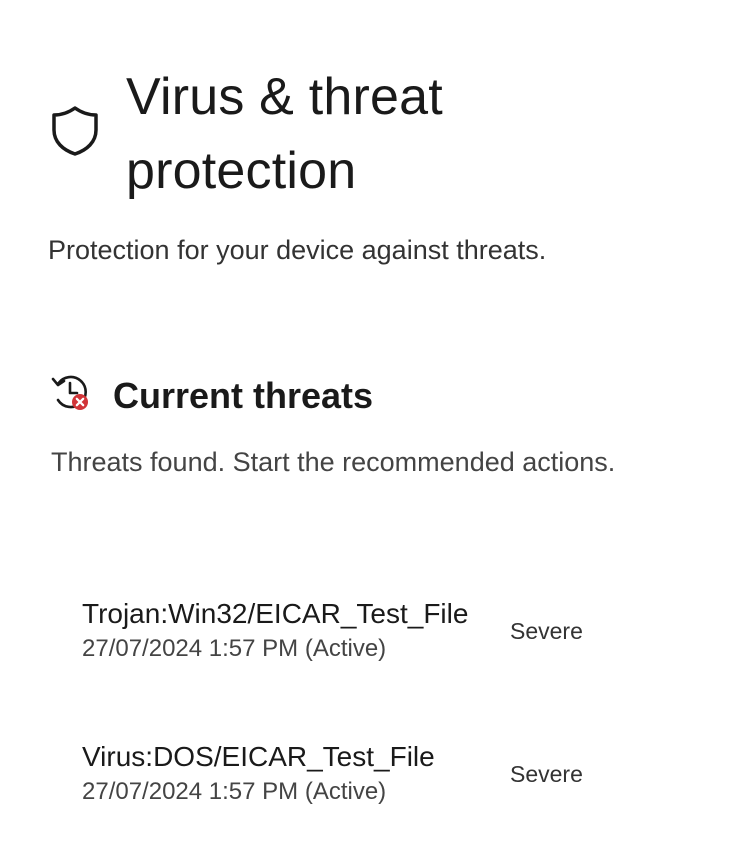  Describe the element at coordinates (69, 392) in the screenshot. I see `history-icon` at that location.